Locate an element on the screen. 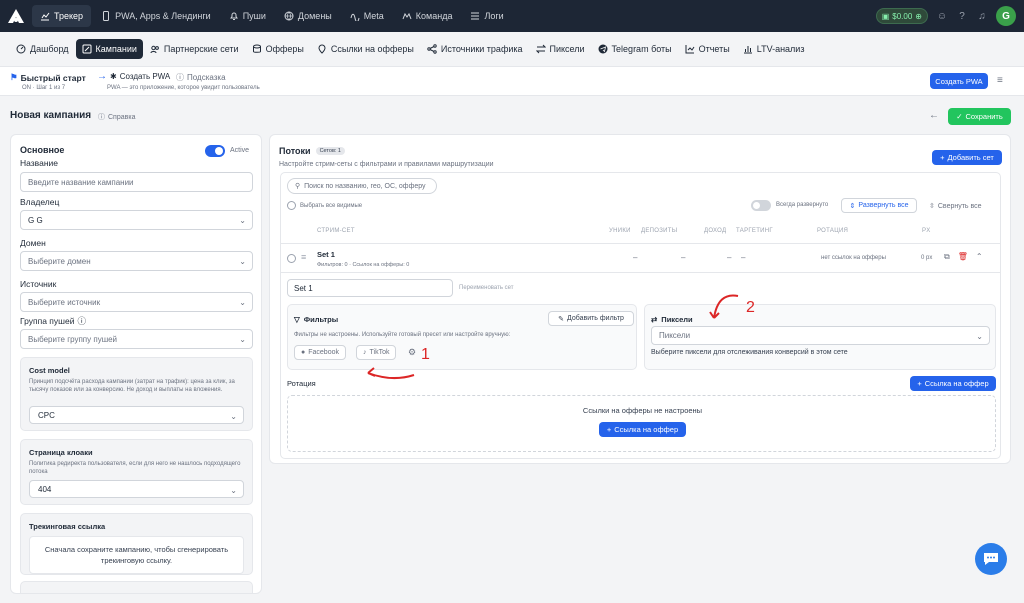 The width and height of the screenshot is (1024, 603). chat-bubble-icon is located at coordinates (991, 559).